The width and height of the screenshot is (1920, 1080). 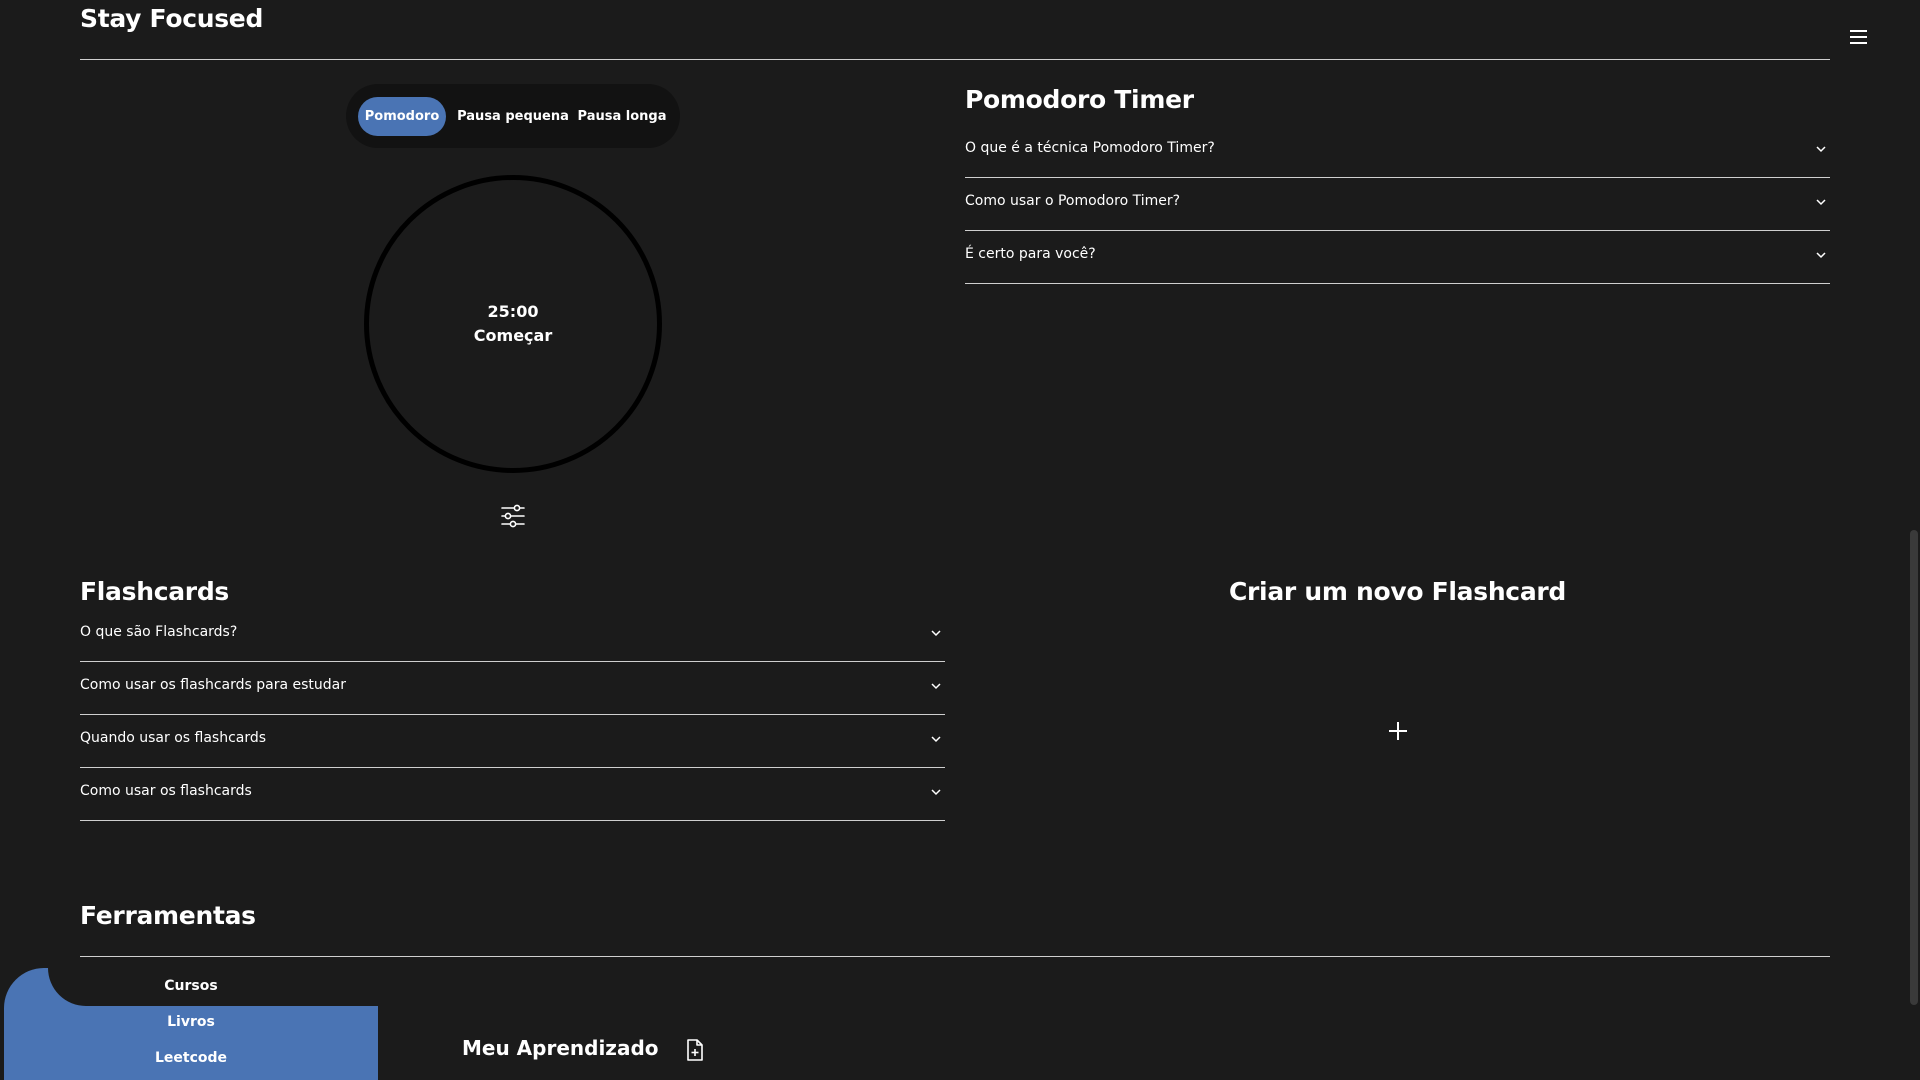 I want to click on accordion-item: Como usar os flashcards para estudar, so click(x=512, y=688).